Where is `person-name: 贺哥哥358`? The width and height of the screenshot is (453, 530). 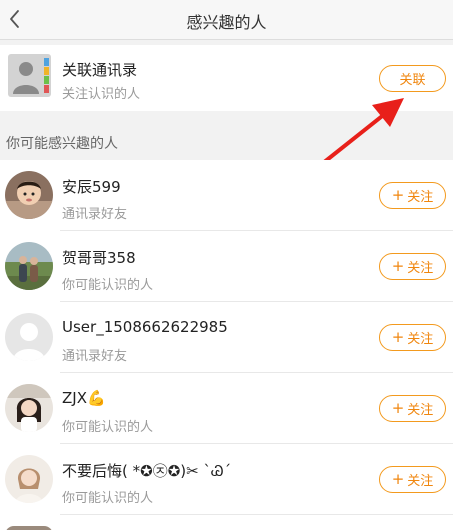
person-name: 贺哥哥358 is located at coordinates (99, 258).